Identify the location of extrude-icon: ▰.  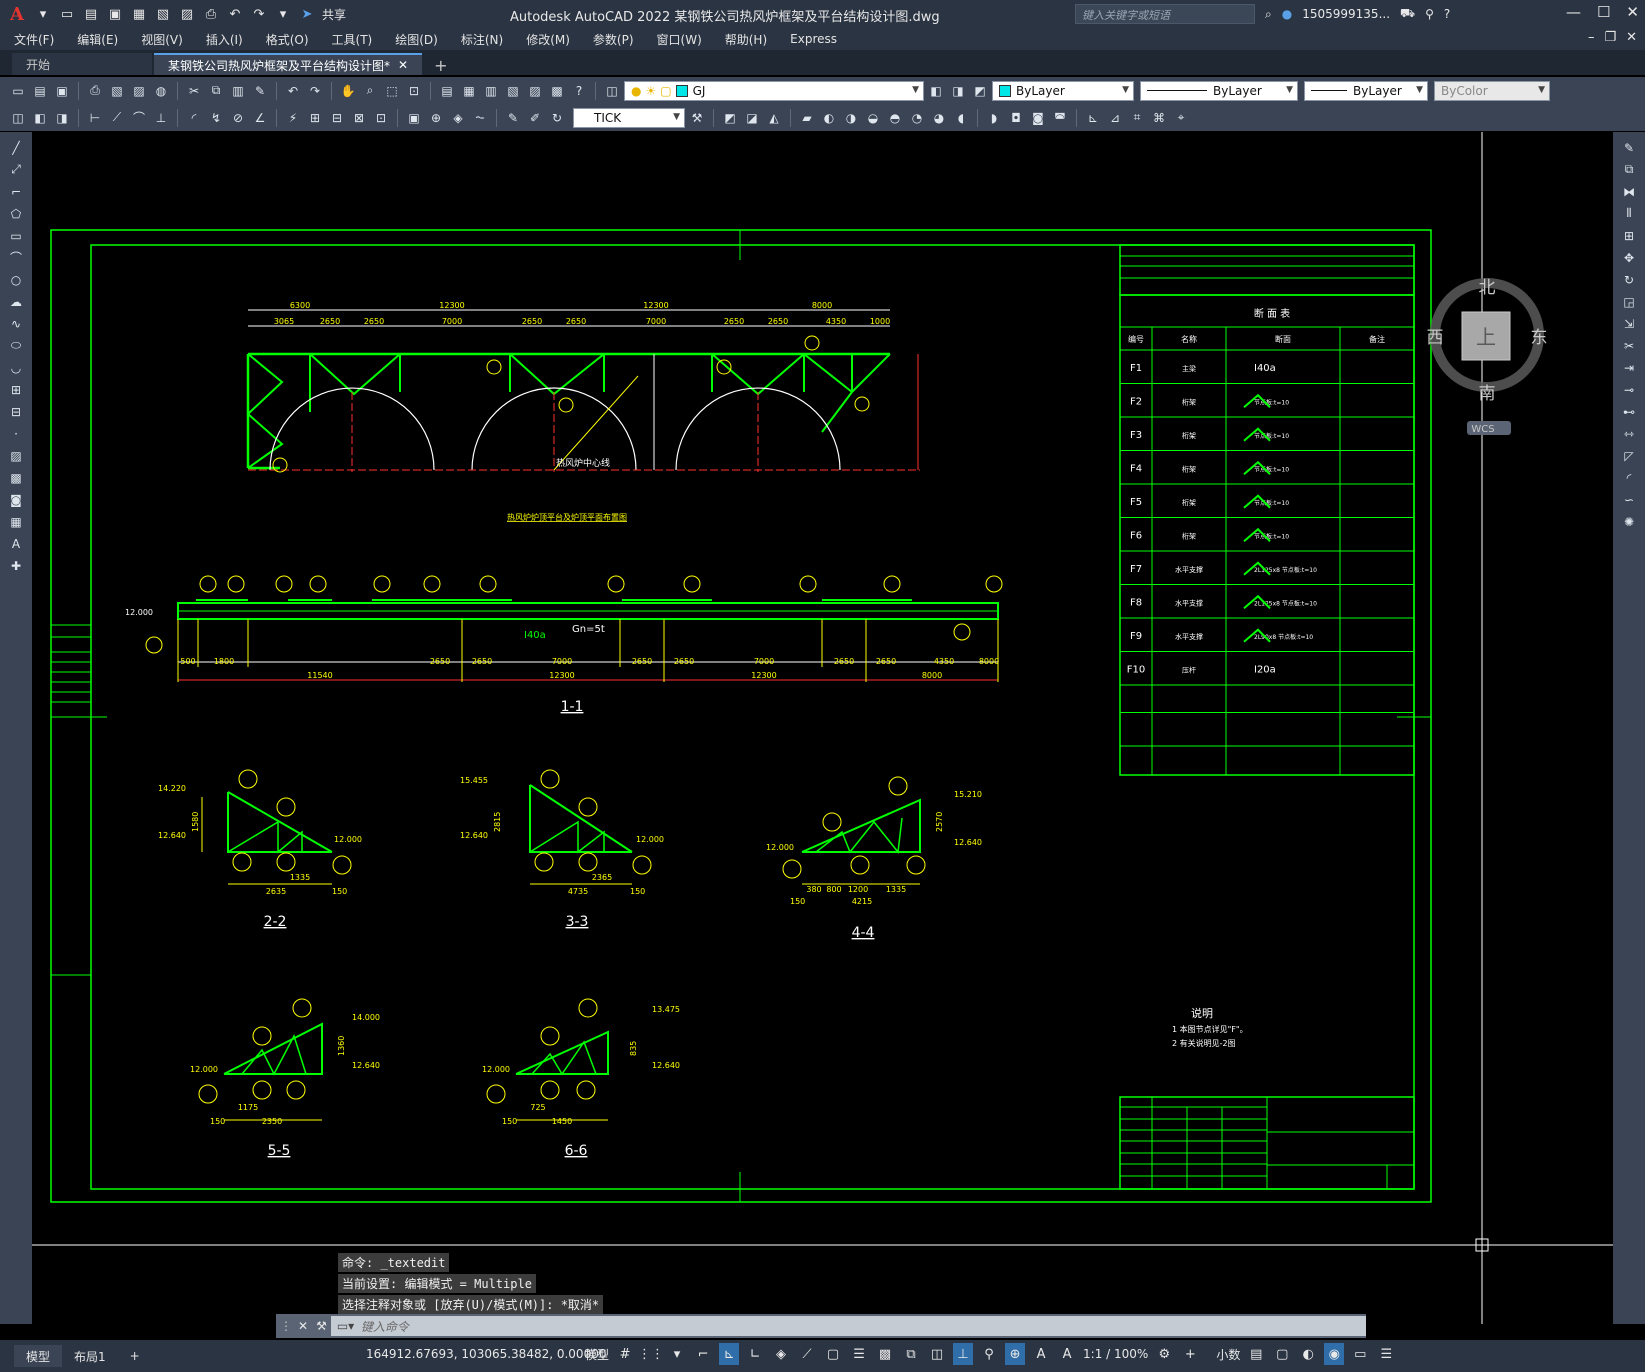
(807, 118).